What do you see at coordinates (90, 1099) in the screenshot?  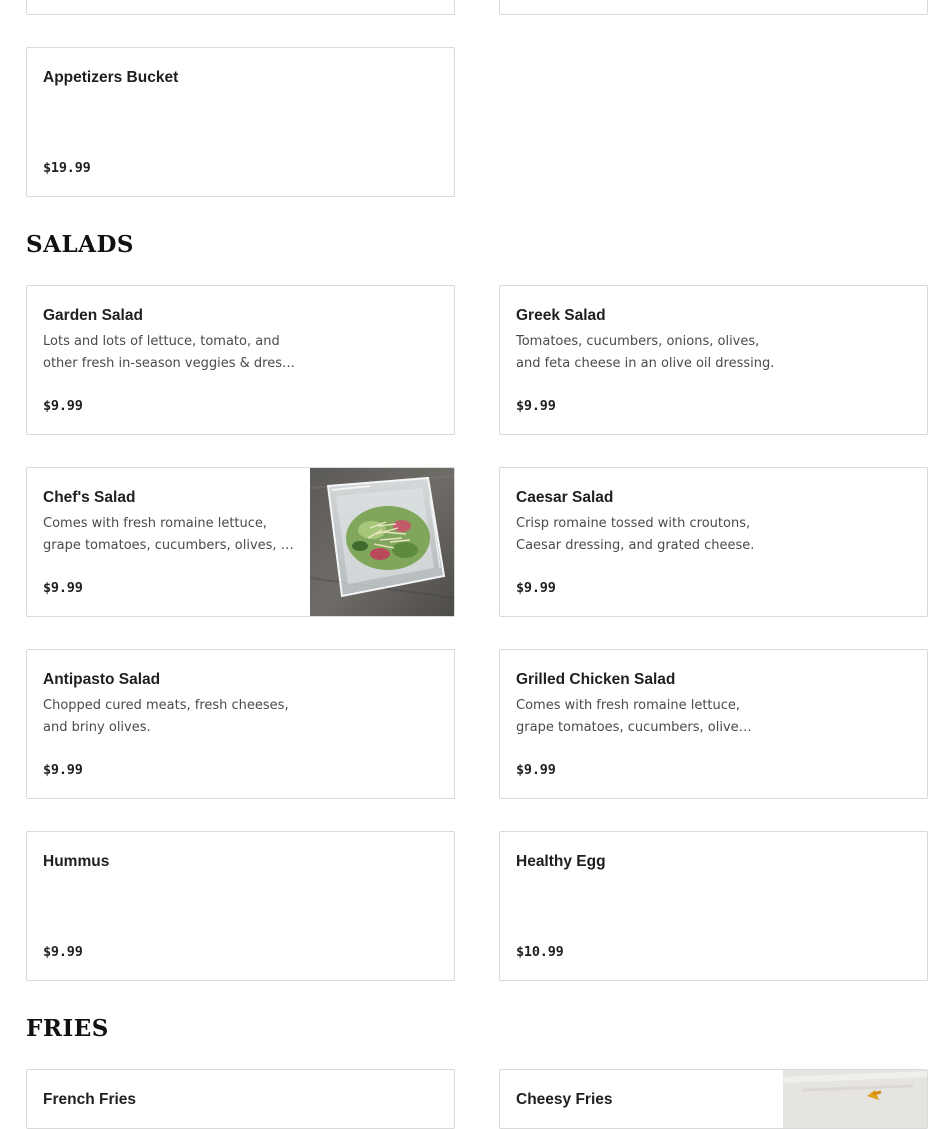 I see `item-name: French Fries` at bounding box center [90, 1099].